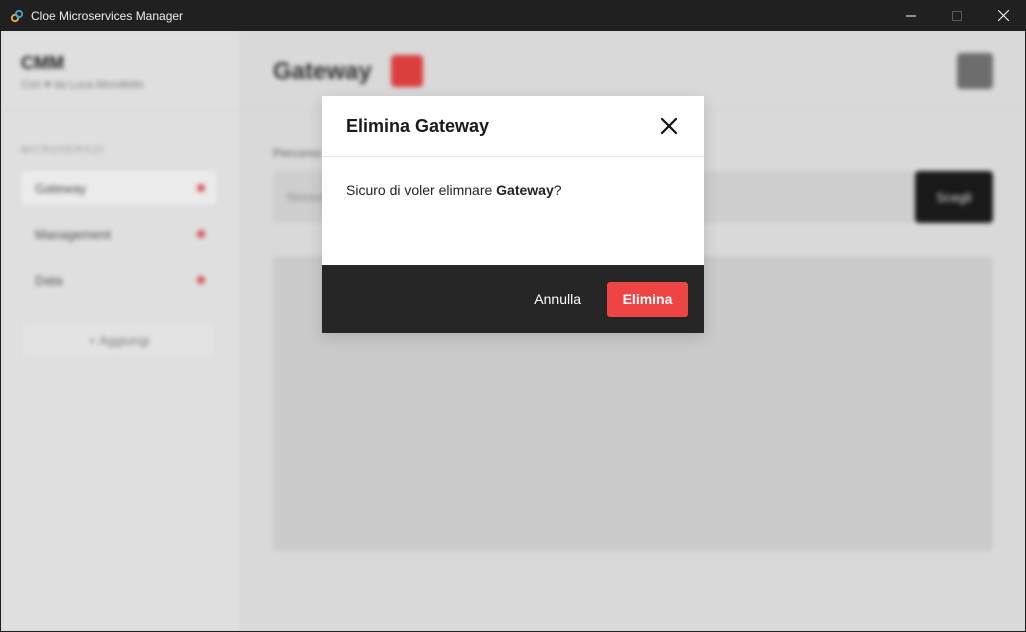  Describe the element at coordinates (557, 299) in the screenshot. I see `cancel-button: Annulla` at that location.